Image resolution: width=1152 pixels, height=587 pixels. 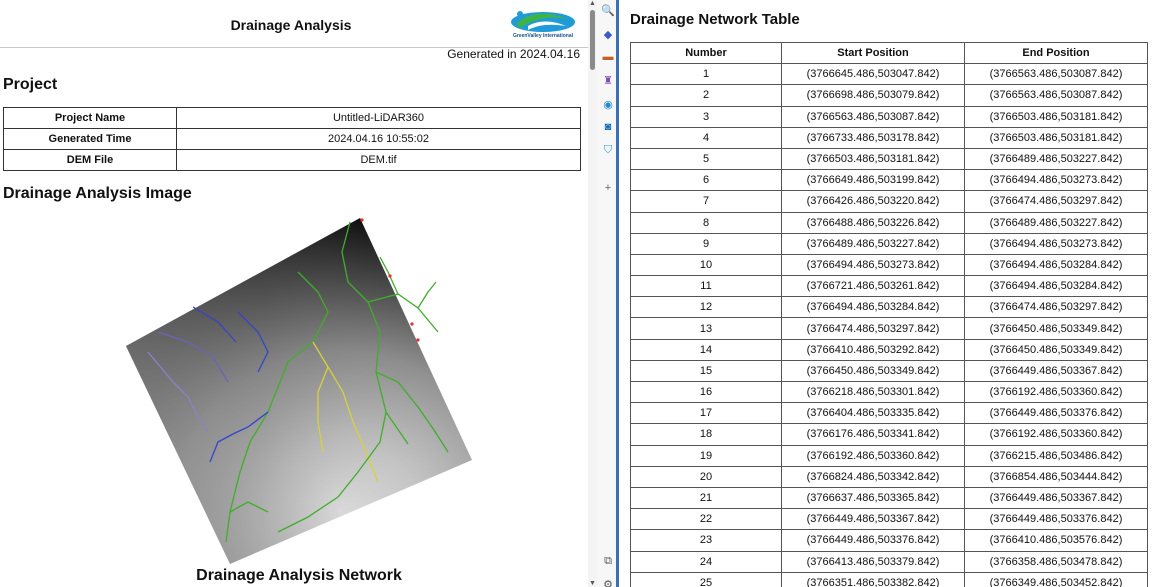 What do you see at coordinates (706, 349) in the screenshot?
I see `cell-number: 14` at bounding box center [706, 349].